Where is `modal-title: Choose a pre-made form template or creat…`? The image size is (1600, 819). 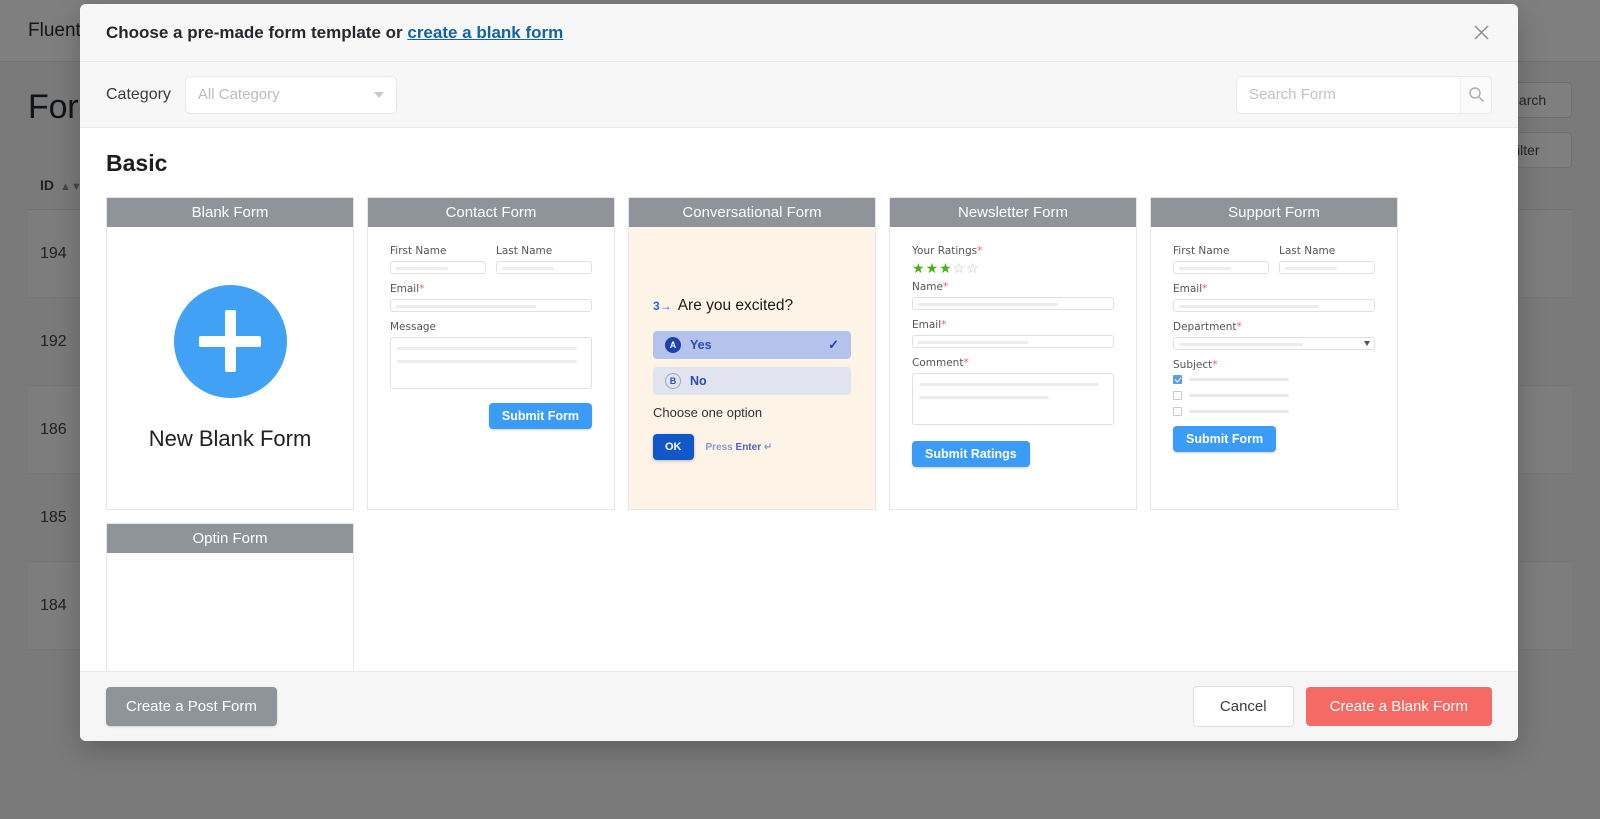 modal-title: Choose a pre-made form template or creat… is located at coordinates (334, 33).